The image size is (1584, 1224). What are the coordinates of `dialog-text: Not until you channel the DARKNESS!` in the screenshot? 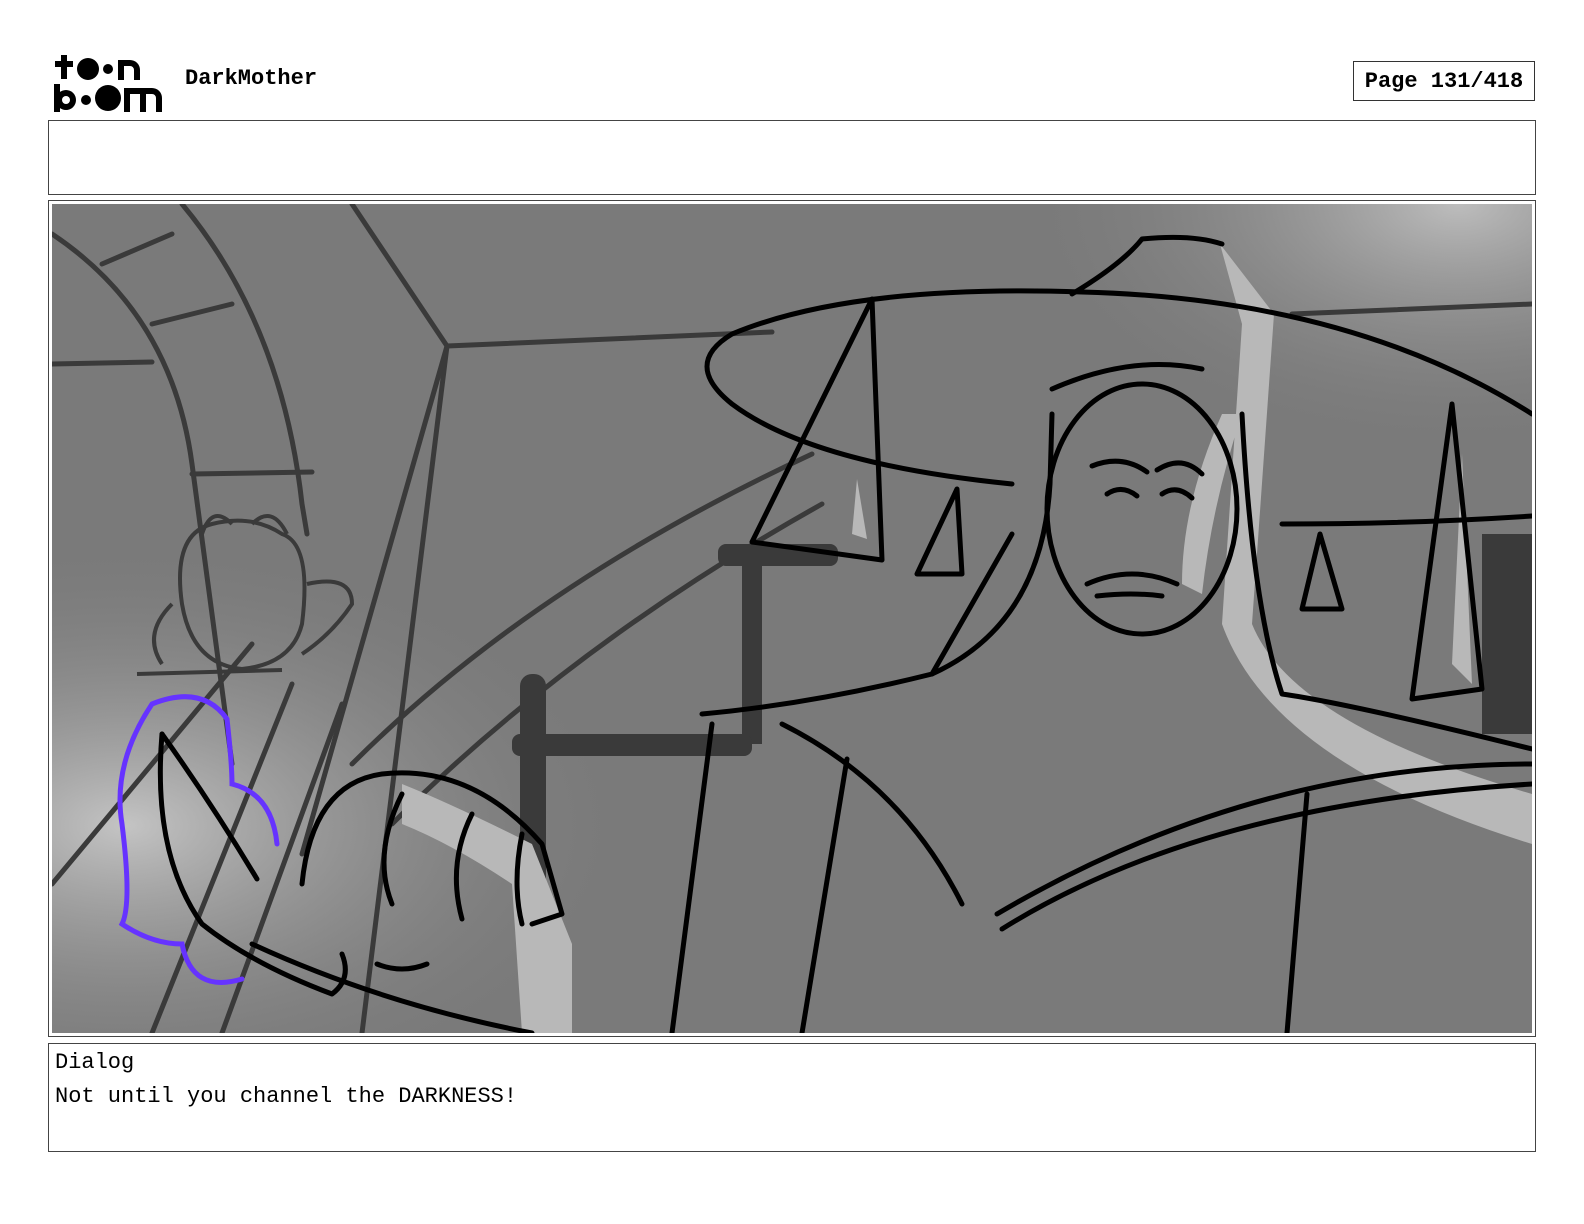 It's located at (286, 1096).